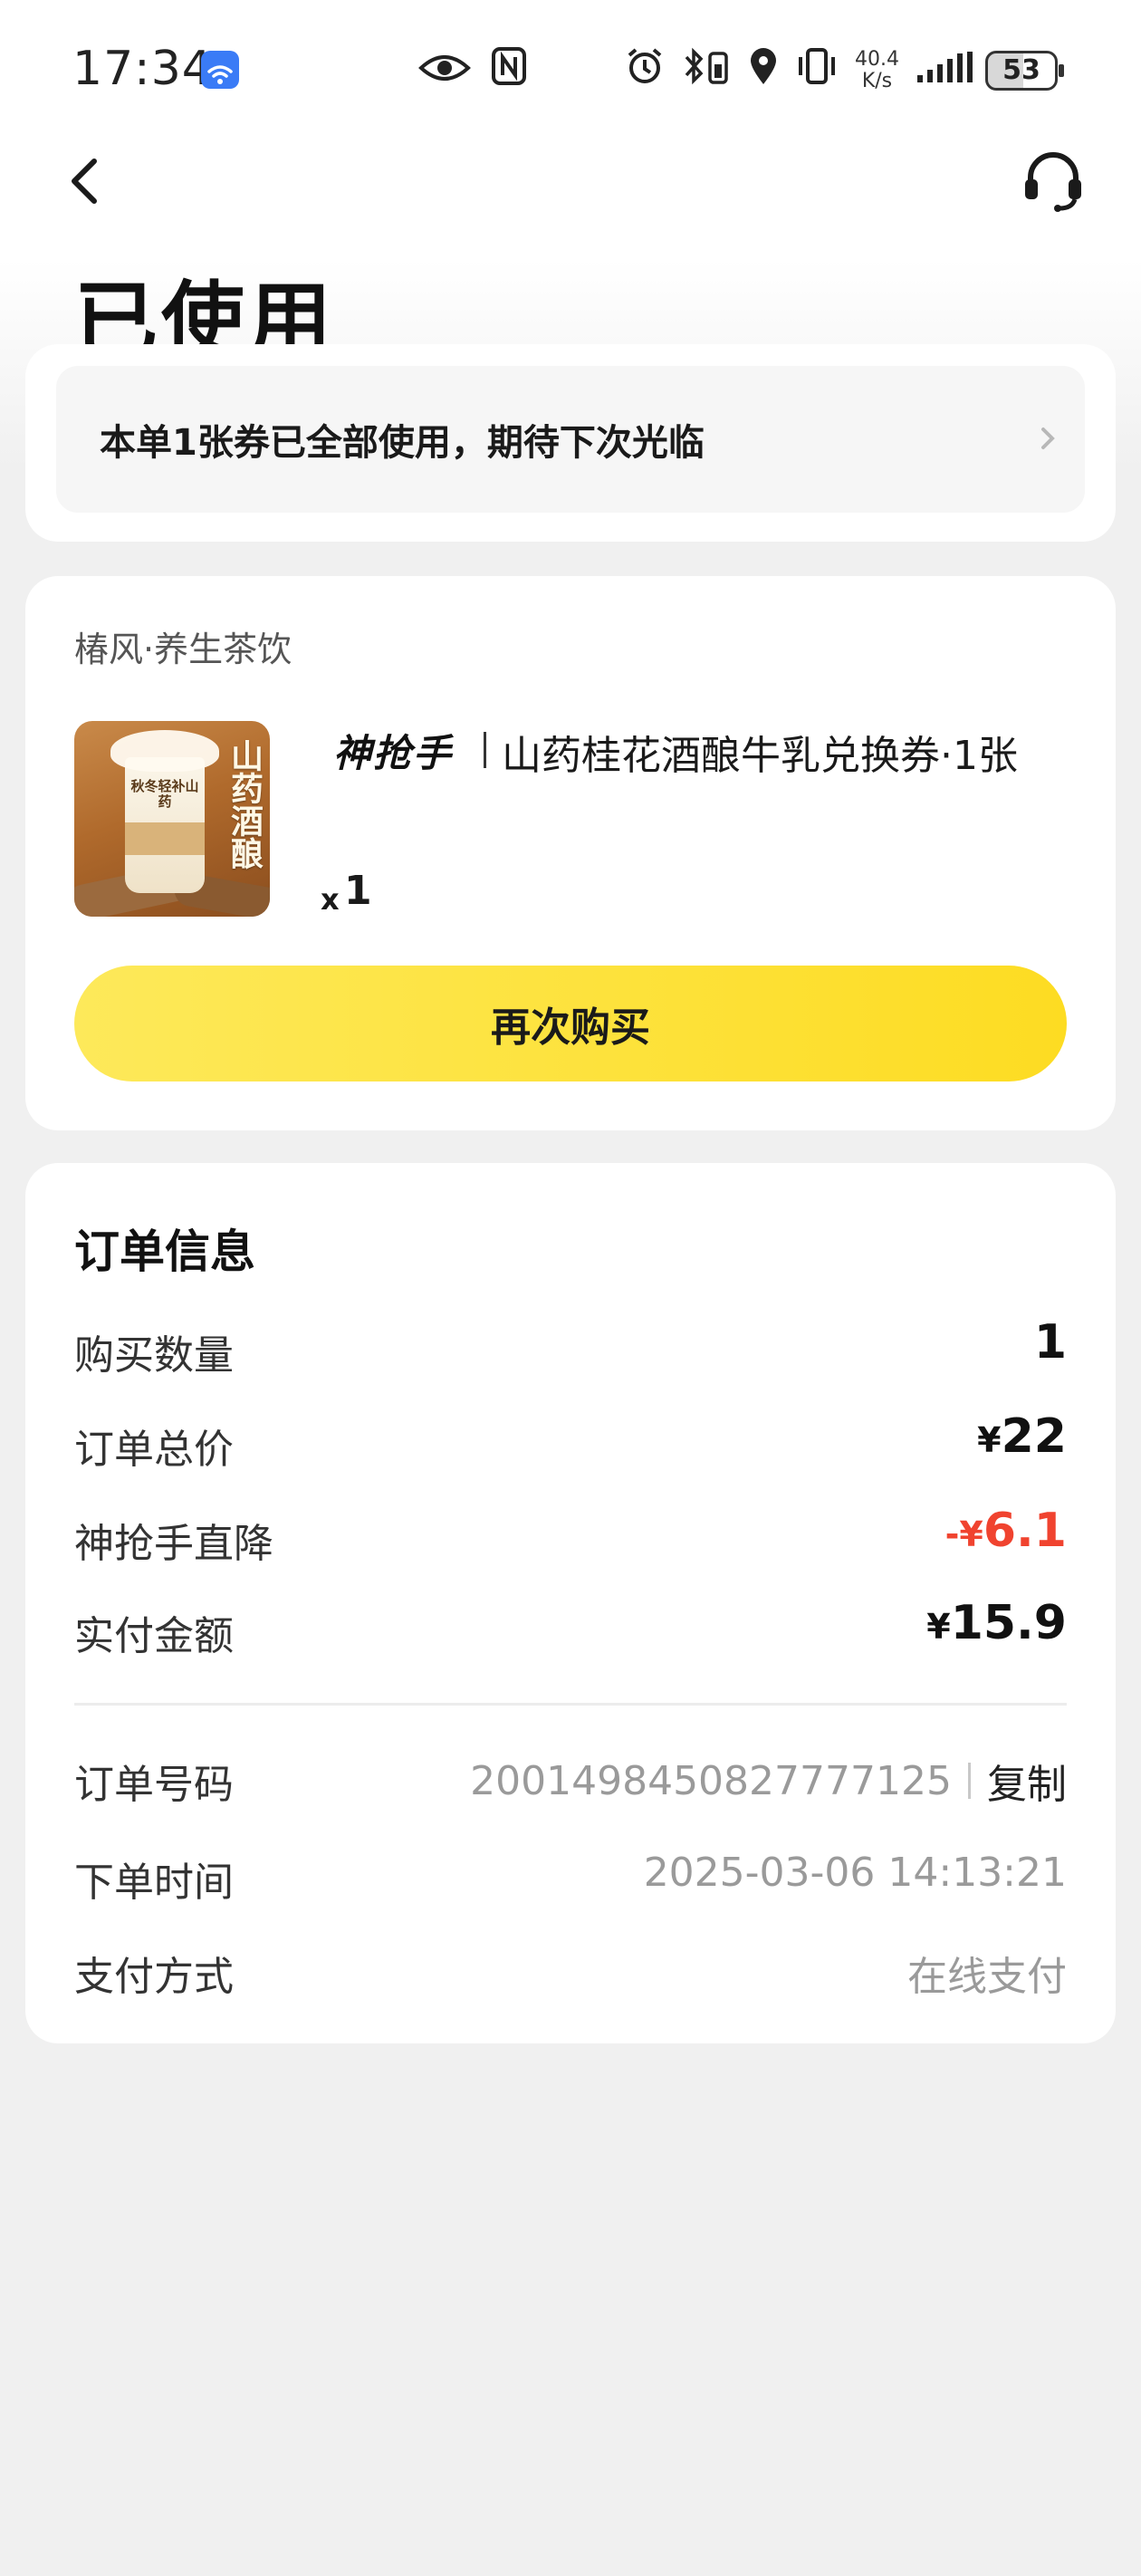 The width and height of the screenshot is (1141, 2576). I want to click on row-label: 支付方式, so click(154, 1977).